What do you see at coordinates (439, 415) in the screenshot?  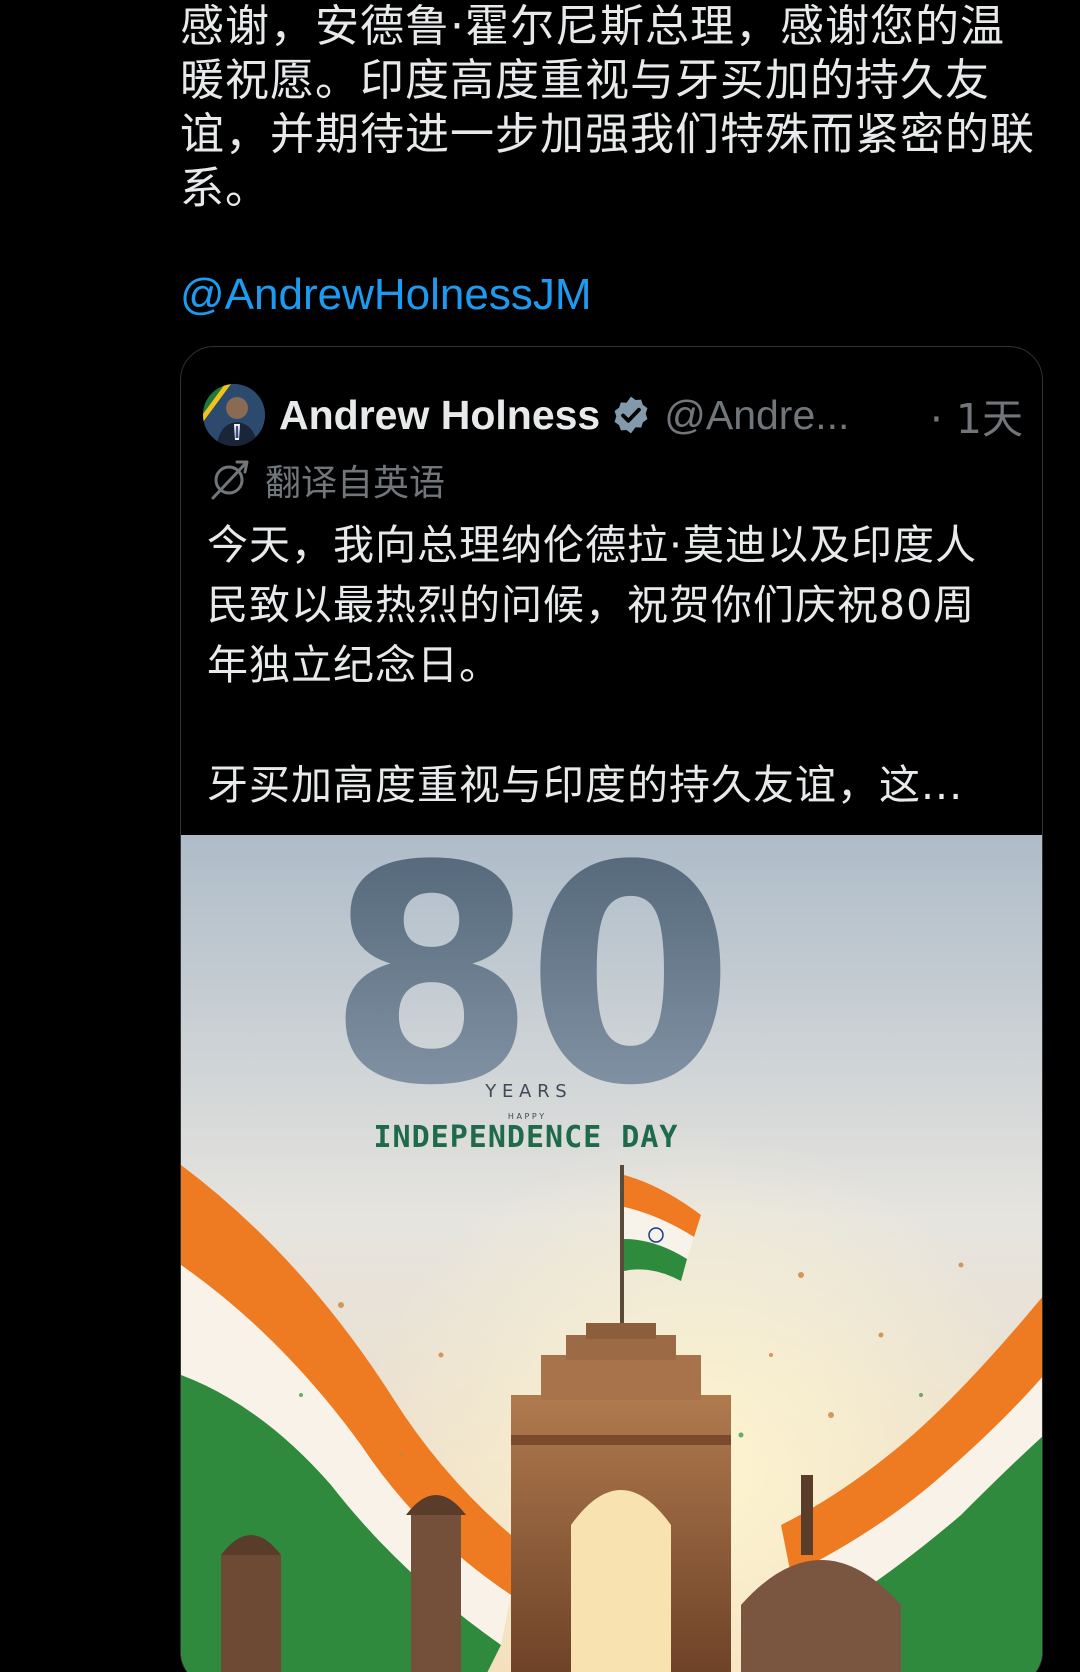 I see `author-name: Andrew Holness` at bounding box center [439, 415].